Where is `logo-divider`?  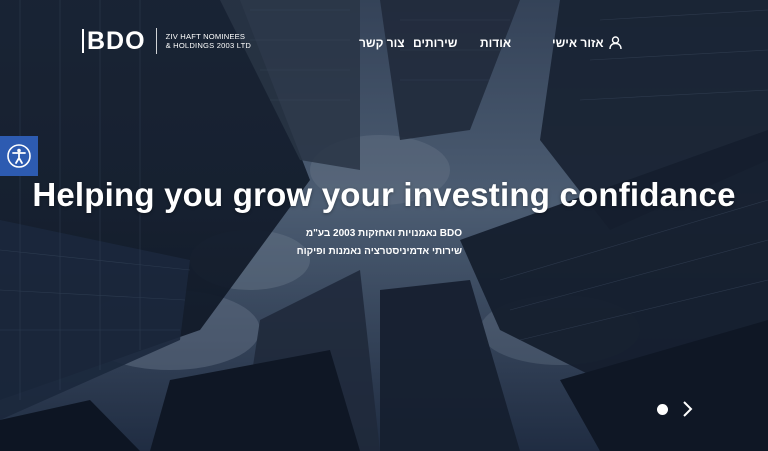
logo-divider is located at coordinates (156, 41).